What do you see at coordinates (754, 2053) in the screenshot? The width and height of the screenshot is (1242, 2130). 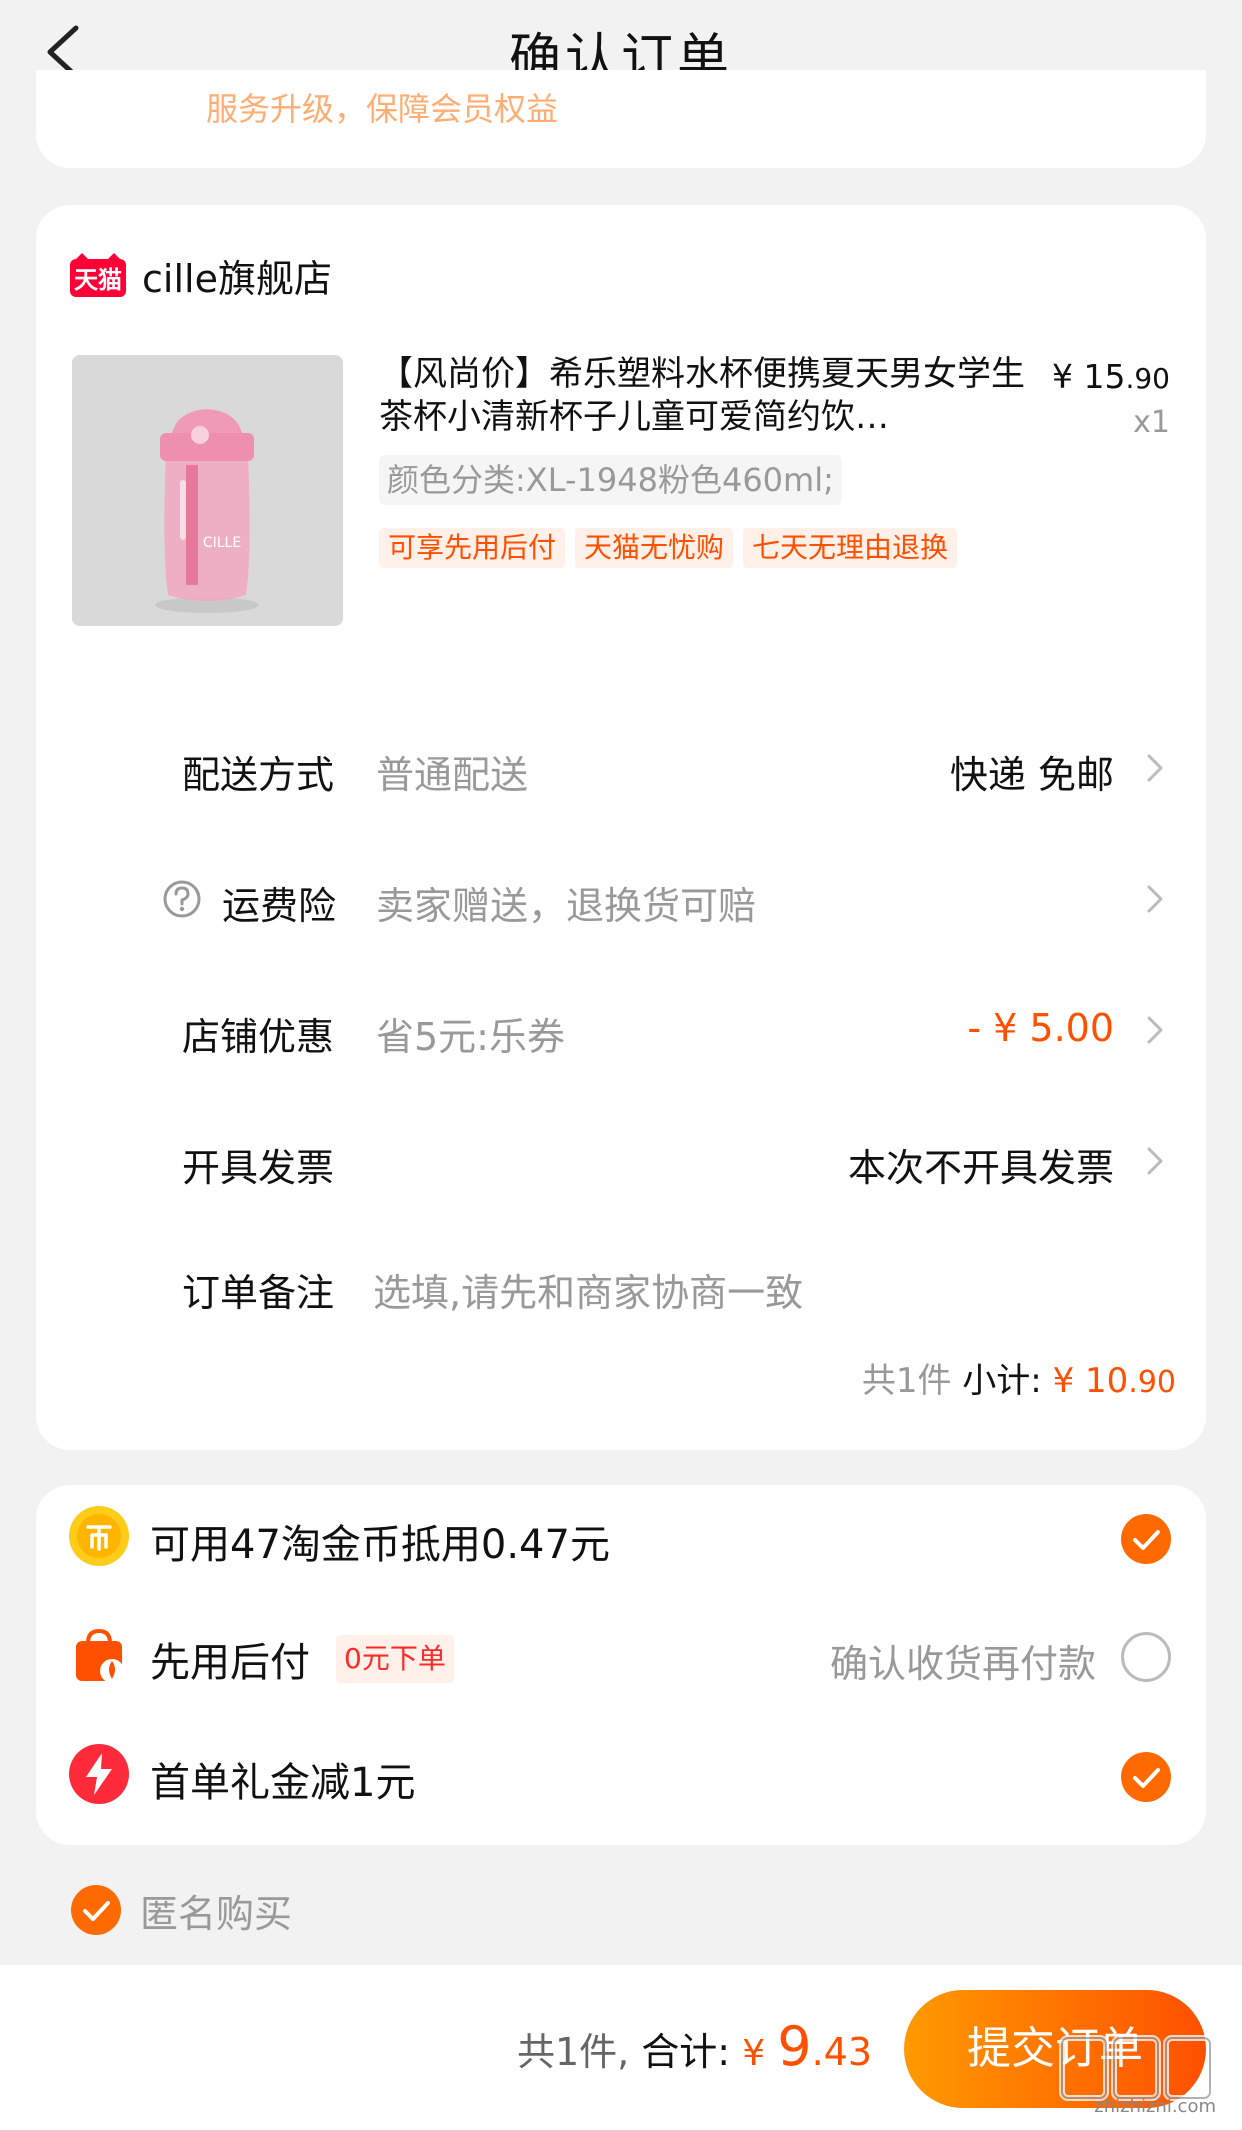 I see `total-currency: ¥` at bounding box center [754, 2053].